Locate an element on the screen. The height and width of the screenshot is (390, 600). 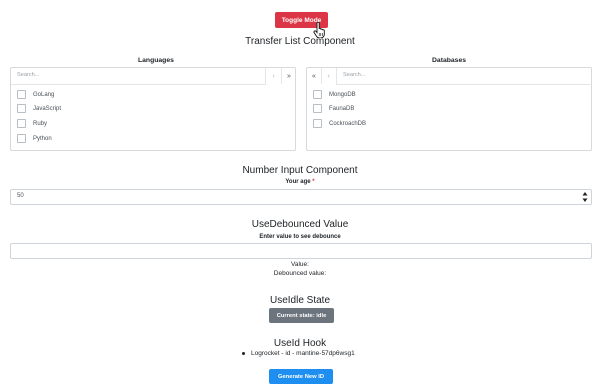
debounce-label: Enter value to see debounce is located at coordinates (300, 237).